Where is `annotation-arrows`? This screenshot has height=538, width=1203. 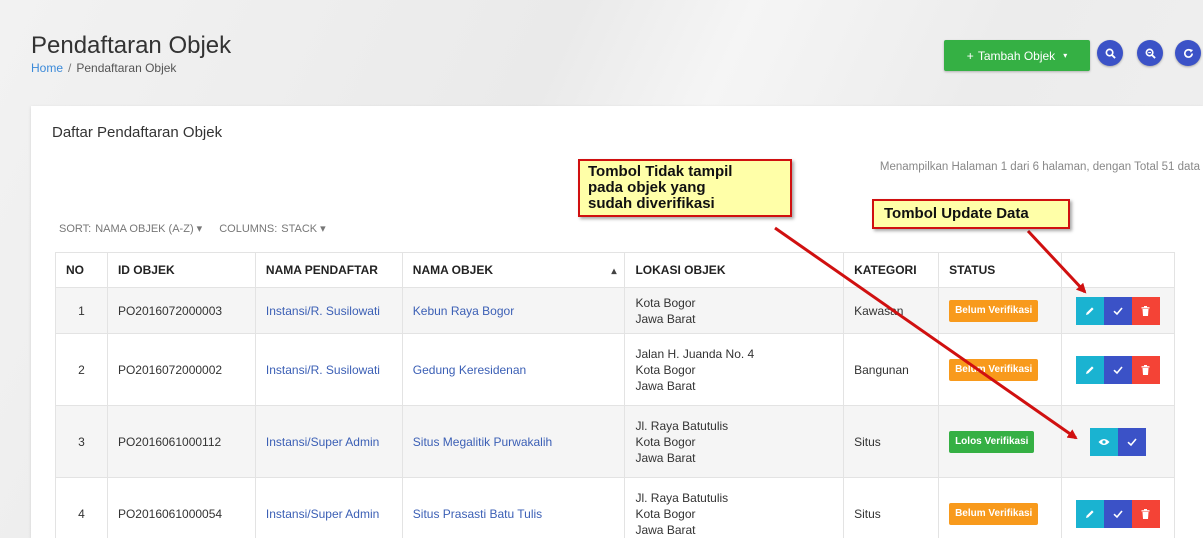 annotation-arrows is located at coordinates (930, 333).